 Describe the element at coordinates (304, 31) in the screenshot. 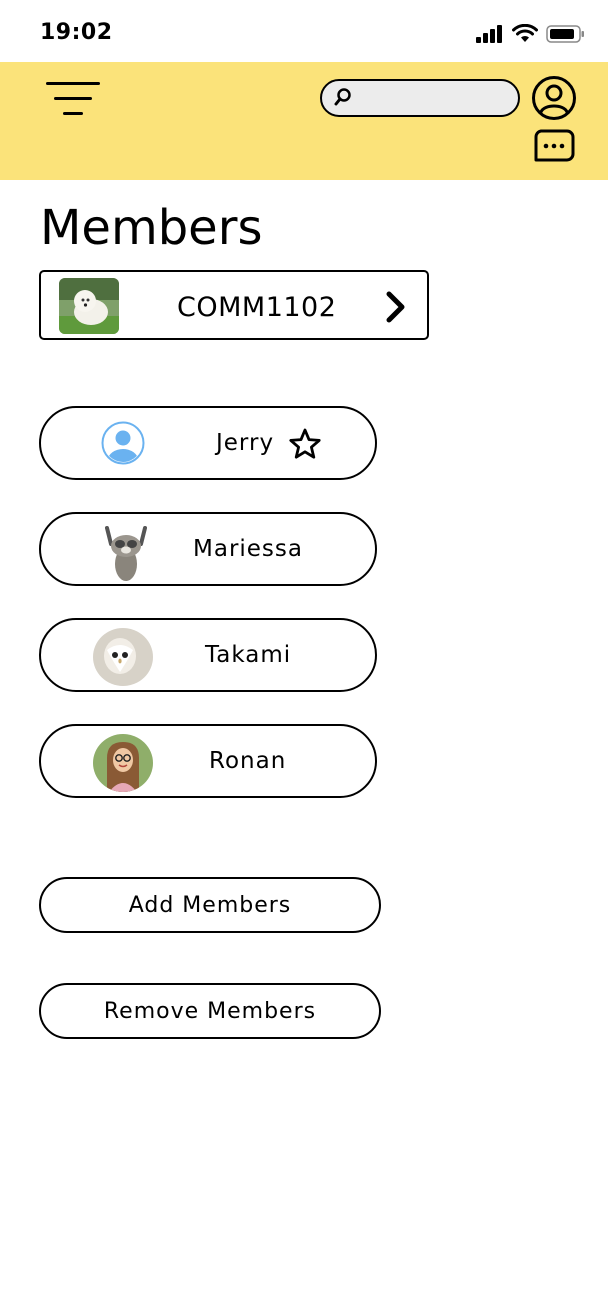

I see `status-bar: 19:02` at that location.